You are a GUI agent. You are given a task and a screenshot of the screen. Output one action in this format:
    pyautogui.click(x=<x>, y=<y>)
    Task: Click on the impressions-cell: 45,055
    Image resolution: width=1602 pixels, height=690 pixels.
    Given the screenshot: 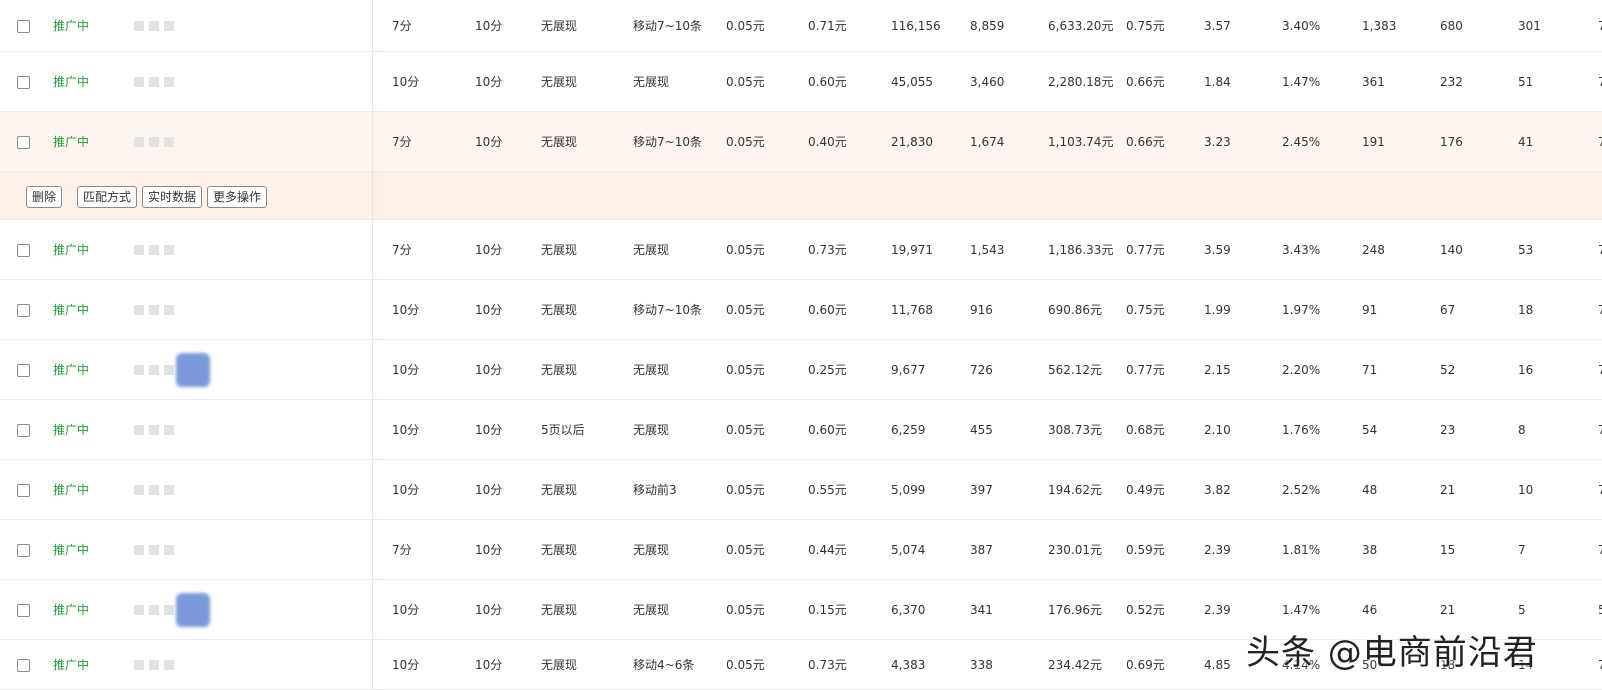 What is the action you would take?
    pyautogui.click(x=912, y=81)
    